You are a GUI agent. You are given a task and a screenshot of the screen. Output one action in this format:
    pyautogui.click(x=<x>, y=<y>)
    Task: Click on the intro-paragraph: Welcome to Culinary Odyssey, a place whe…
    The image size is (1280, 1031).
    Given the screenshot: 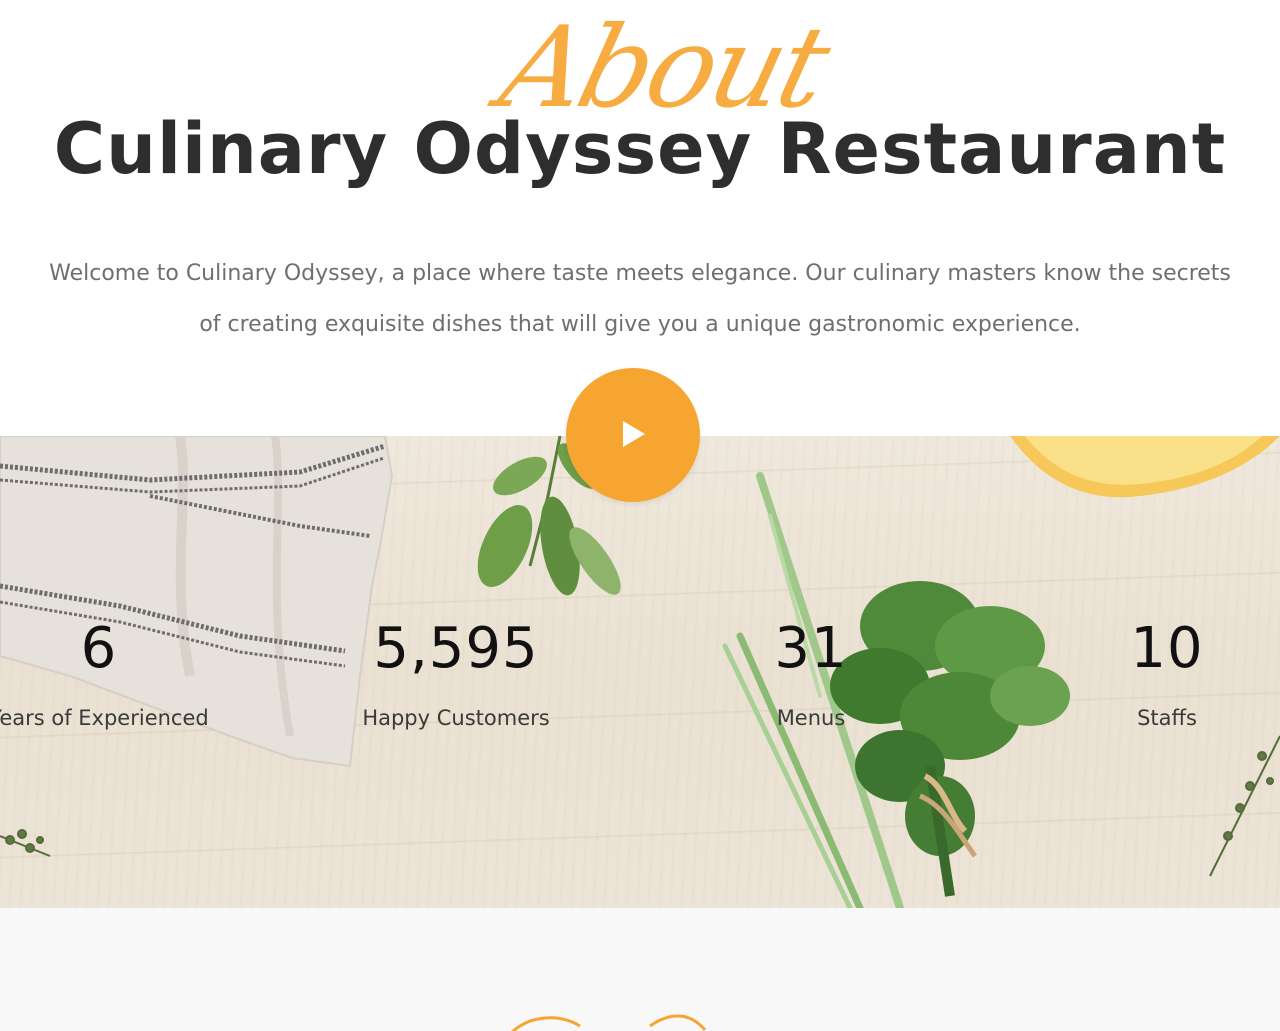 What is the action you would take?
    pyautogui.click(x=640, y=299)
    